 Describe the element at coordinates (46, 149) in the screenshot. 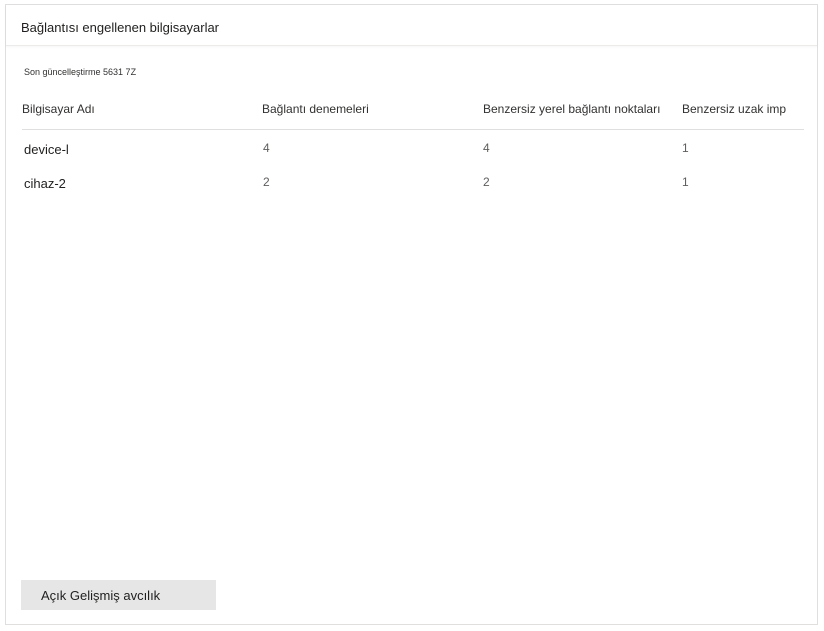

I see `cell-computer-name: device-l` at that location.